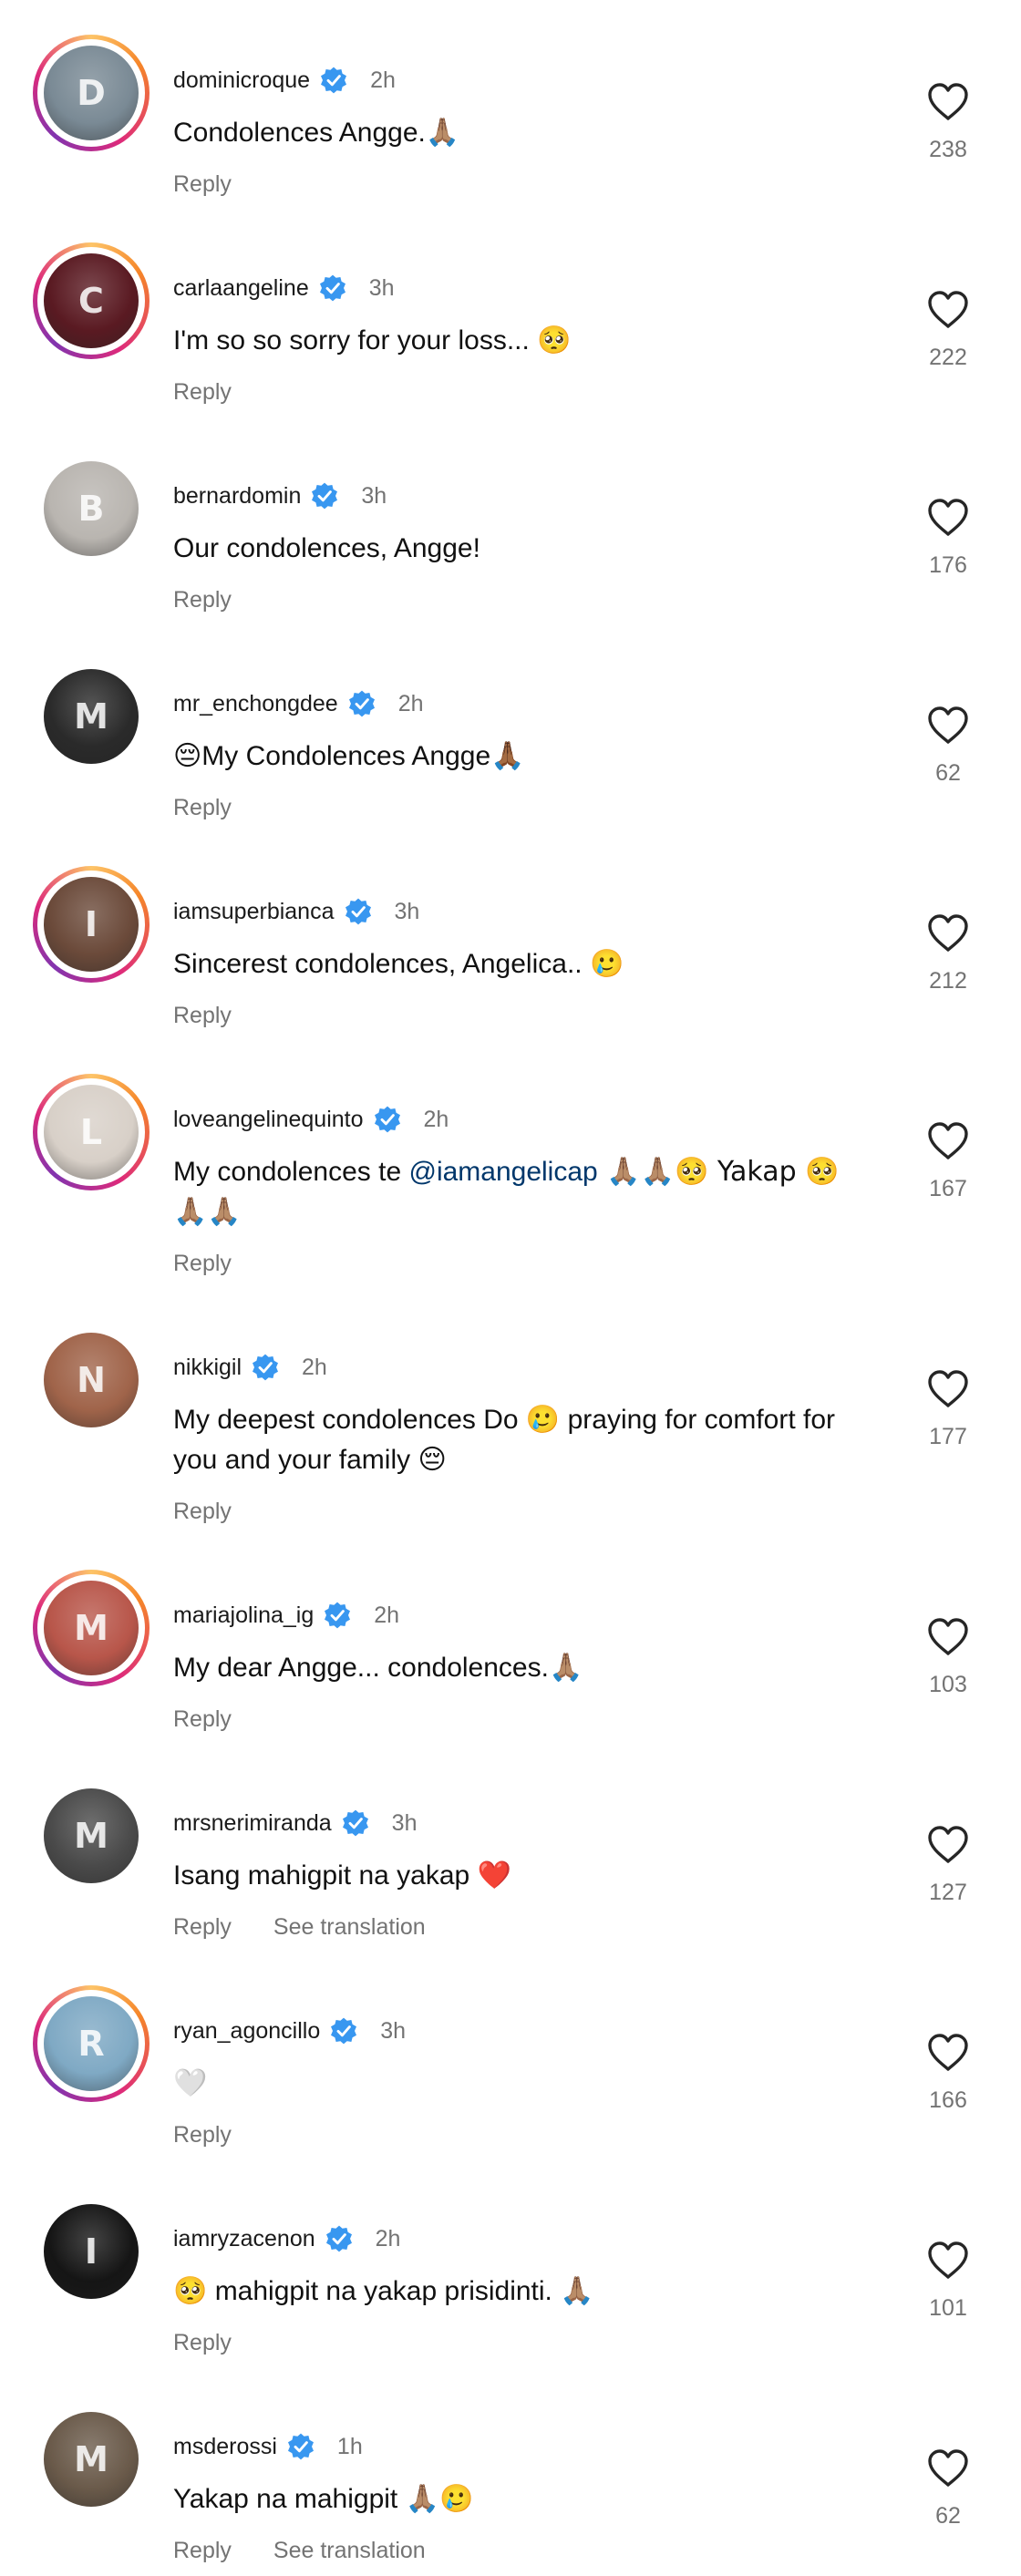 Image resolution: width=1021 pixels, height=2576 pixels. Describe the element at coordinates (243, 1615) in the screenshot. I see `username: mariajolina_ig` at that location.